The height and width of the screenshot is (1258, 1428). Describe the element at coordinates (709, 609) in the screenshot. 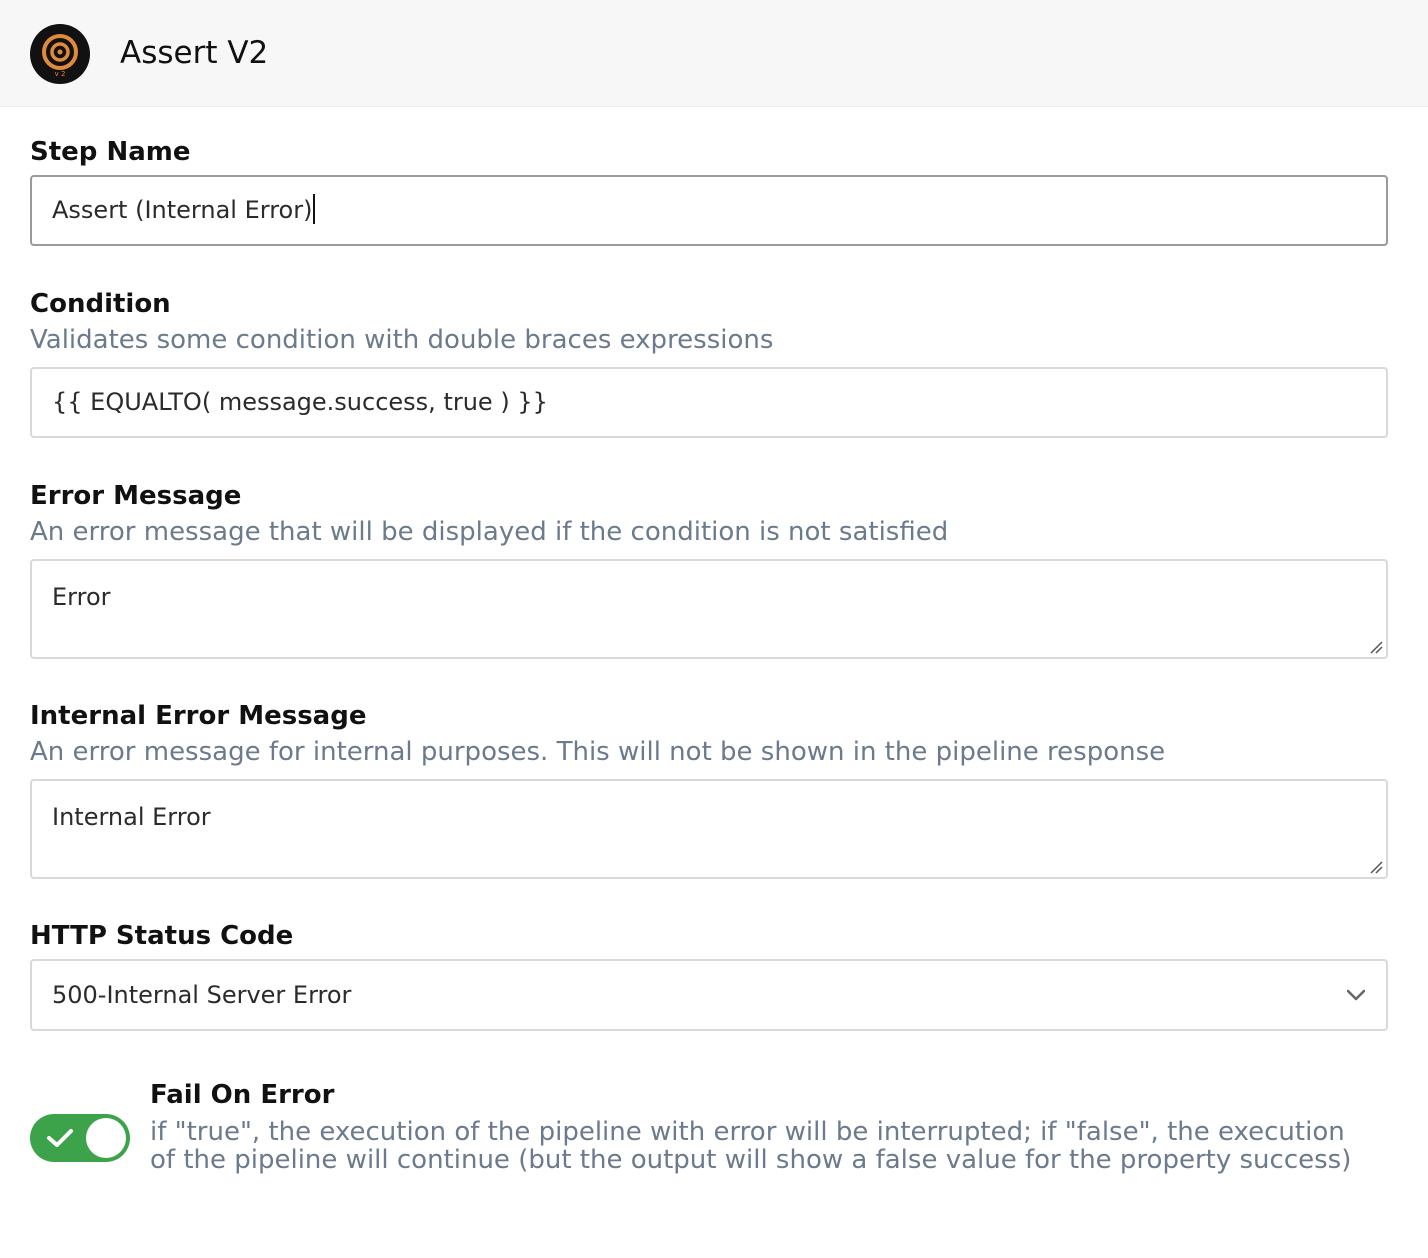

I see `error-message-textarea: Error` at that location.